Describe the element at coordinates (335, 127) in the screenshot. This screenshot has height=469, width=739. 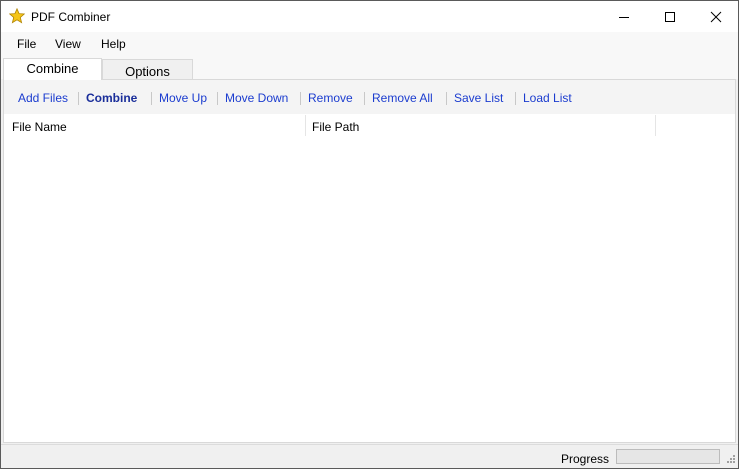
I see `column-file-path: File Path` at that location.